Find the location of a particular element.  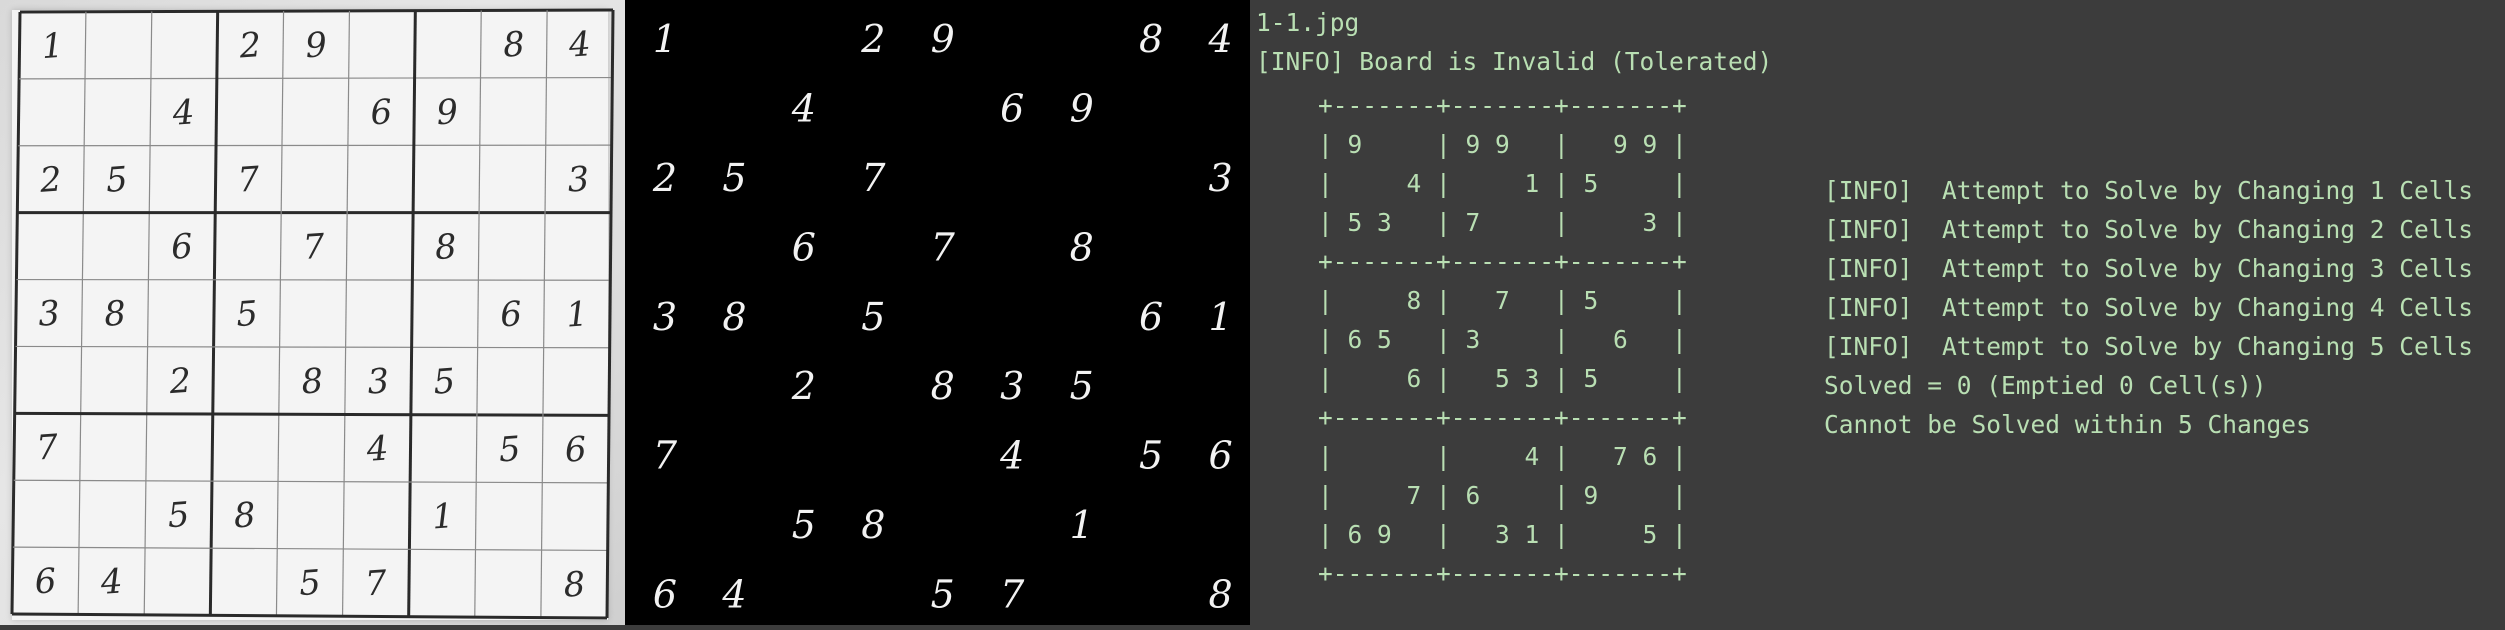

board-line: | 5 3 | 7 | 3 | is located at coordinates (1502, 222).